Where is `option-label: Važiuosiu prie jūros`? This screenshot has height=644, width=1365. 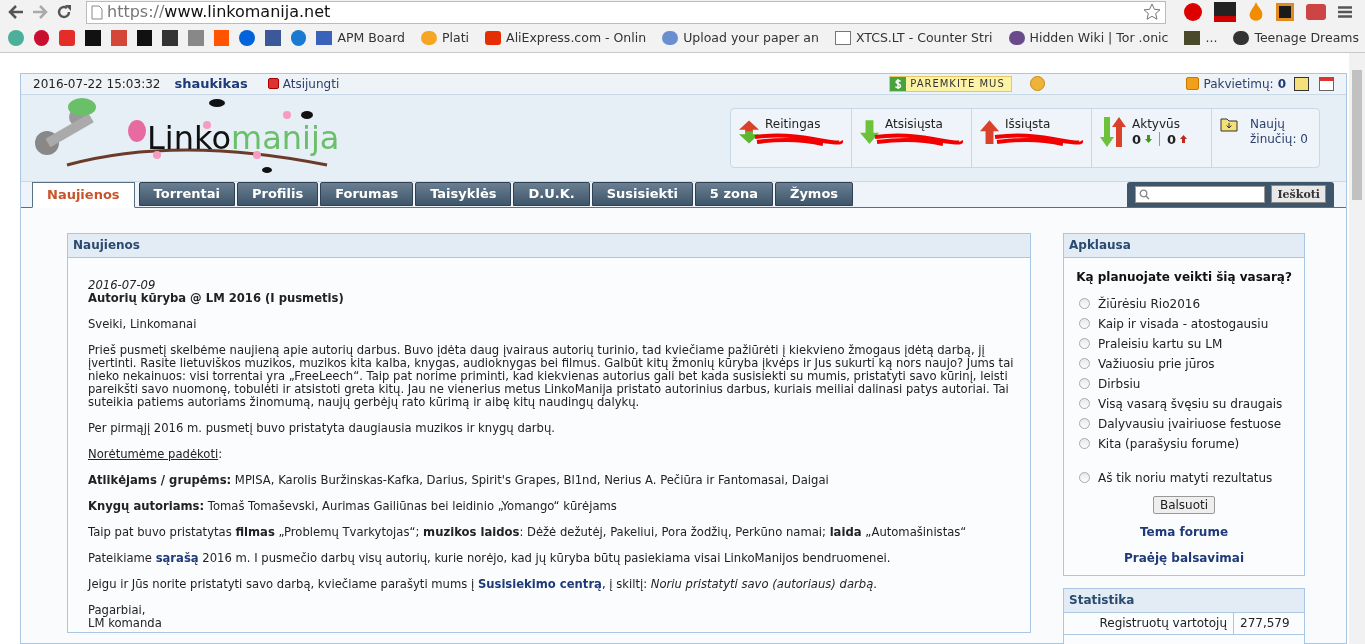 option-label: Važiuosiu prie jūros is located at coordinates (1156, 364).